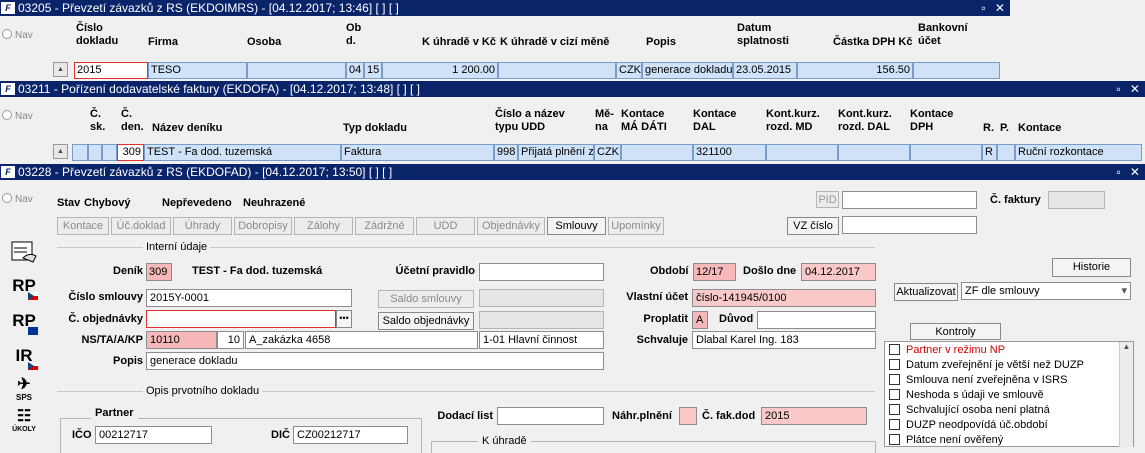  What do you see at coordinates (384, 226) in the screenshot?
I see `tab-zadrzne: Zádržné` at bounding box center [384, 226].